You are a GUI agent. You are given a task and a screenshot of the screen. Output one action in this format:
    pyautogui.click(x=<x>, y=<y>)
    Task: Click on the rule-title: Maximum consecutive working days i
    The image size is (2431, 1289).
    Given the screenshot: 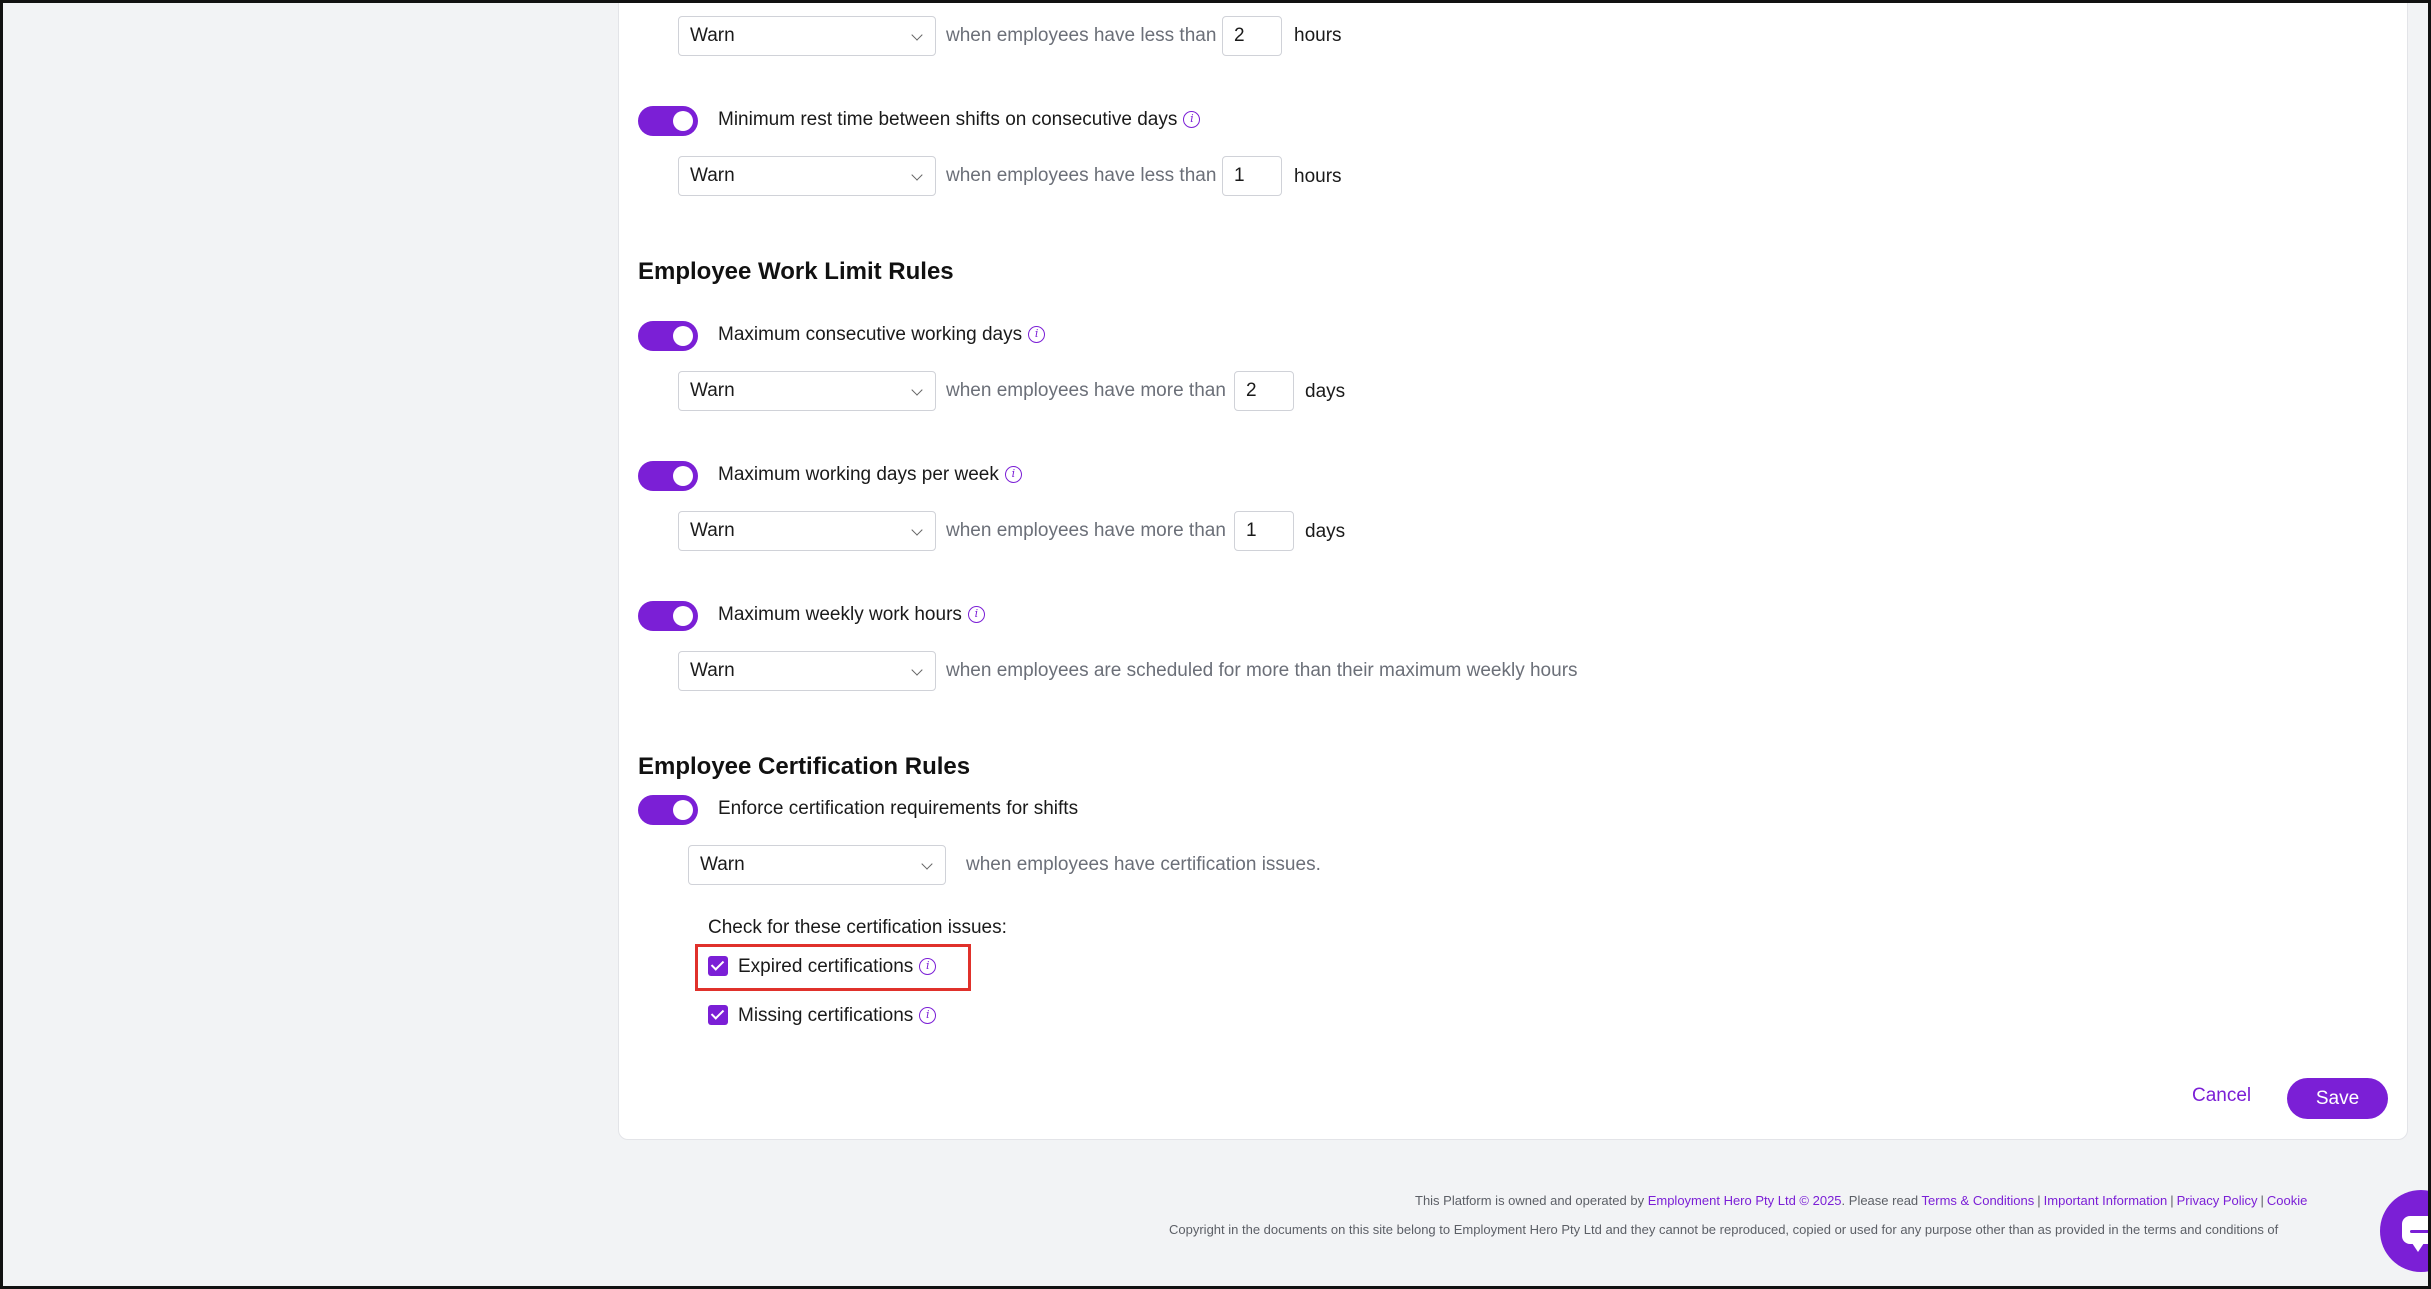 What is the action you would take?
    pyautogui.click(x=882, y=335)
    